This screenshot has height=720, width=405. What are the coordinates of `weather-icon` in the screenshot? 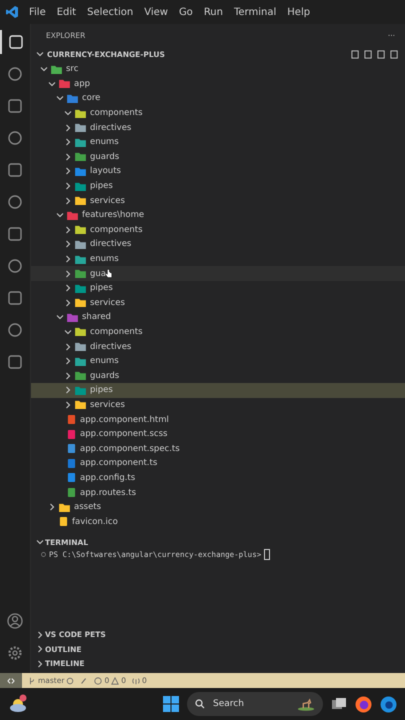 It's located at (18, 704).